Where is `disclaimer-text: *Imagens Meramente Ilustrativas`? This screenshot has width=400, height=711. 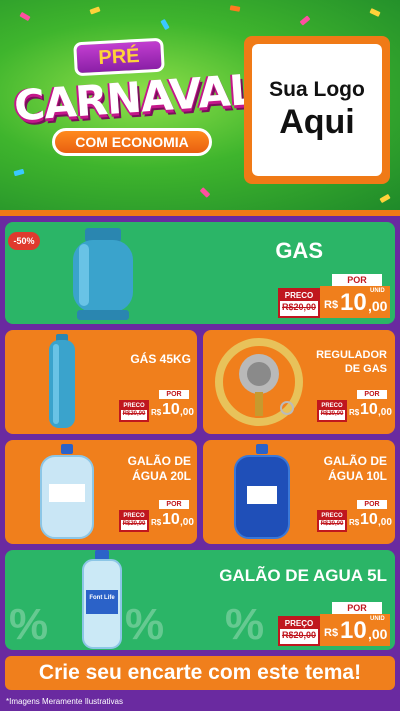 disclaimer-text: *Imagens Meramente Ilustrativas is located at coordinates (64, 701).